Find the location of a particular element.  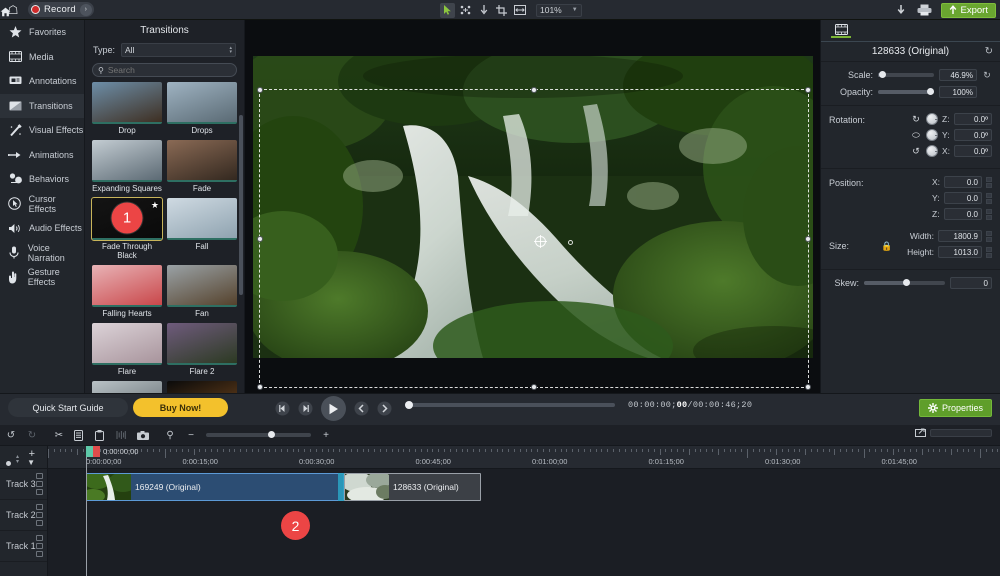

transitions-scrollbar is located at coordinates (241, 205).